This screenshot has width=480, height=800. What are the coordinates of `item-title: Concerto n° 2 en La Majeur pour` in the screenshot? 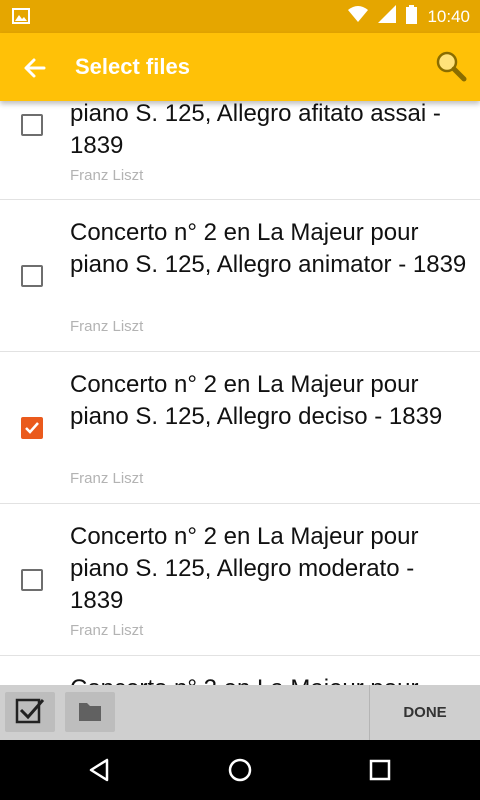 It's located at (270, 679).